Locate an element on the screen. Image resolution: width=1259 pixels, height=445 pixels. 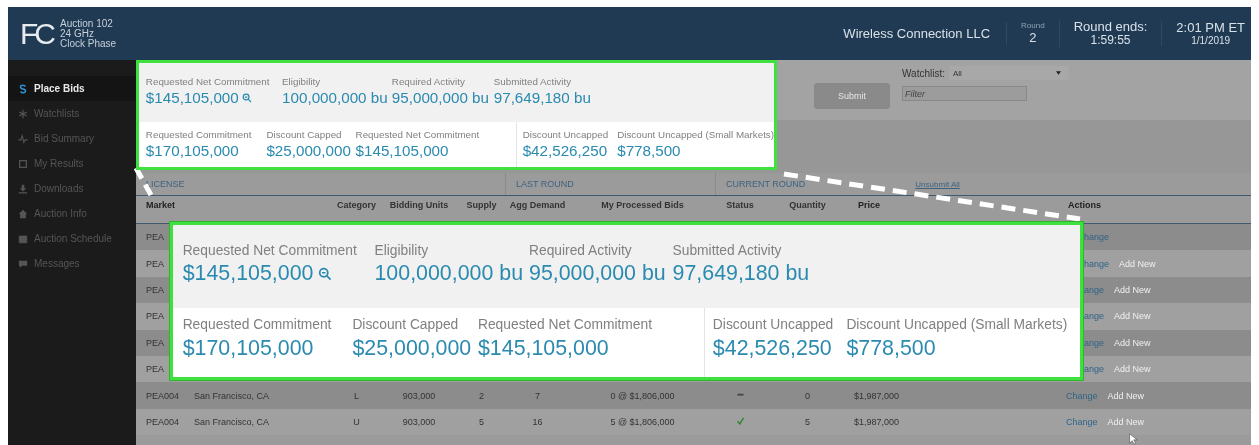
stat-value: $778,500 is located at coordinates (891, 348).